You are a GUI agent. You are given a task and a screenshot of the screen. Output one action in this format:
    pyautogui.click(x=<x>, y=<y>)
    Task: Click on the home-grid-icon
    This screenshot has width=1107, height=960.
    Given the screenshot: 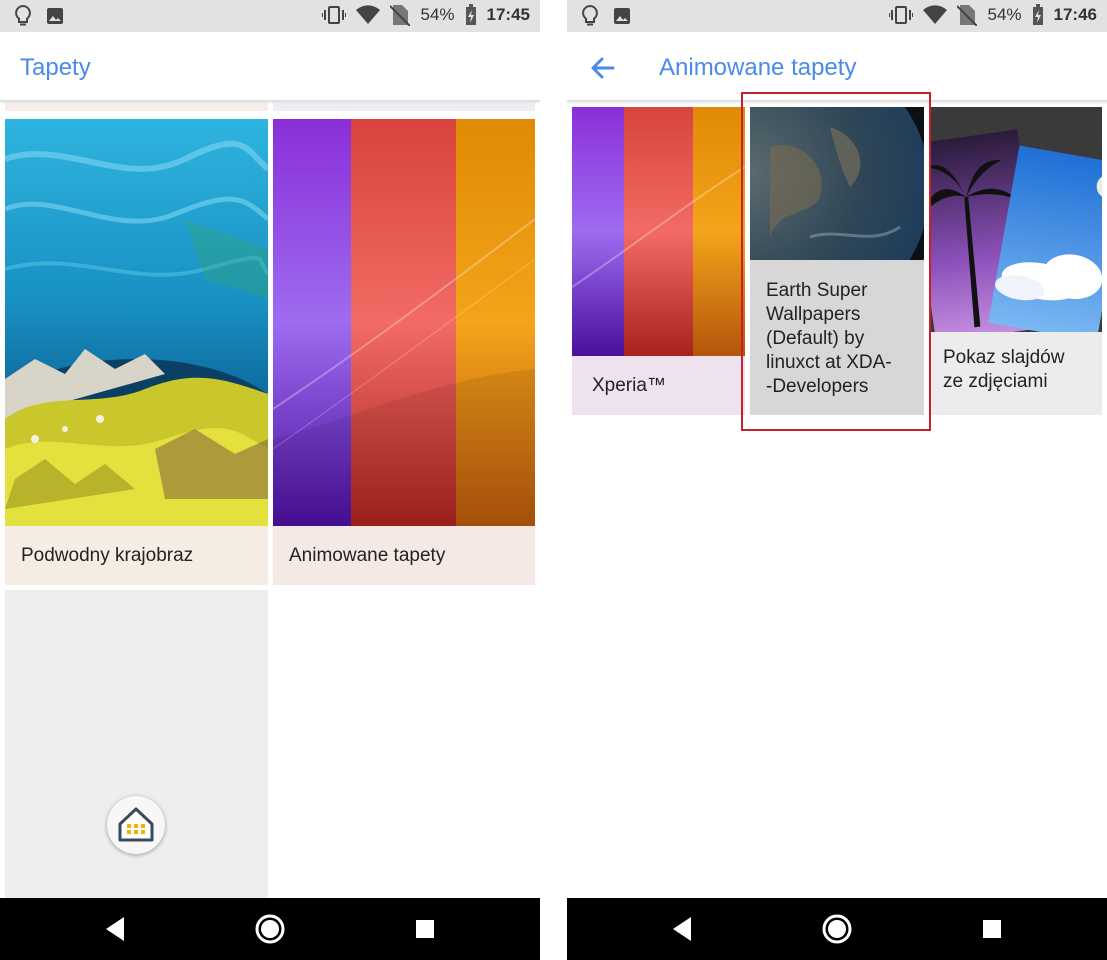 What is the action you would take?
    pyautogui.click(x=136, y=824)
    